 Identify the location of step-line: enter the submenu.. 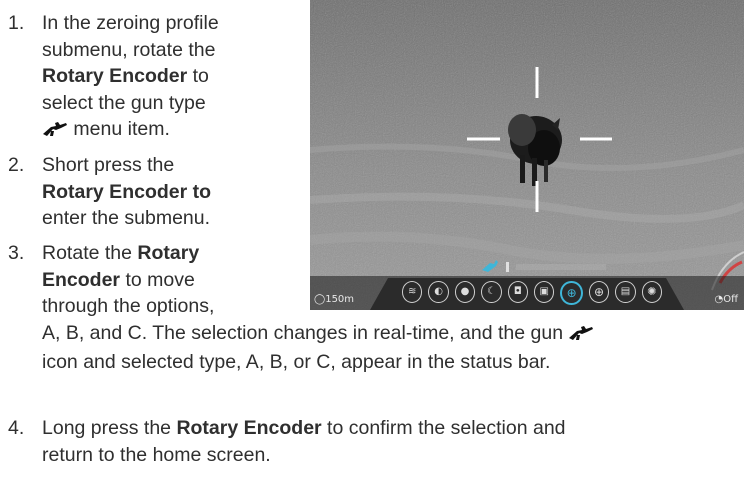
(126, 218).